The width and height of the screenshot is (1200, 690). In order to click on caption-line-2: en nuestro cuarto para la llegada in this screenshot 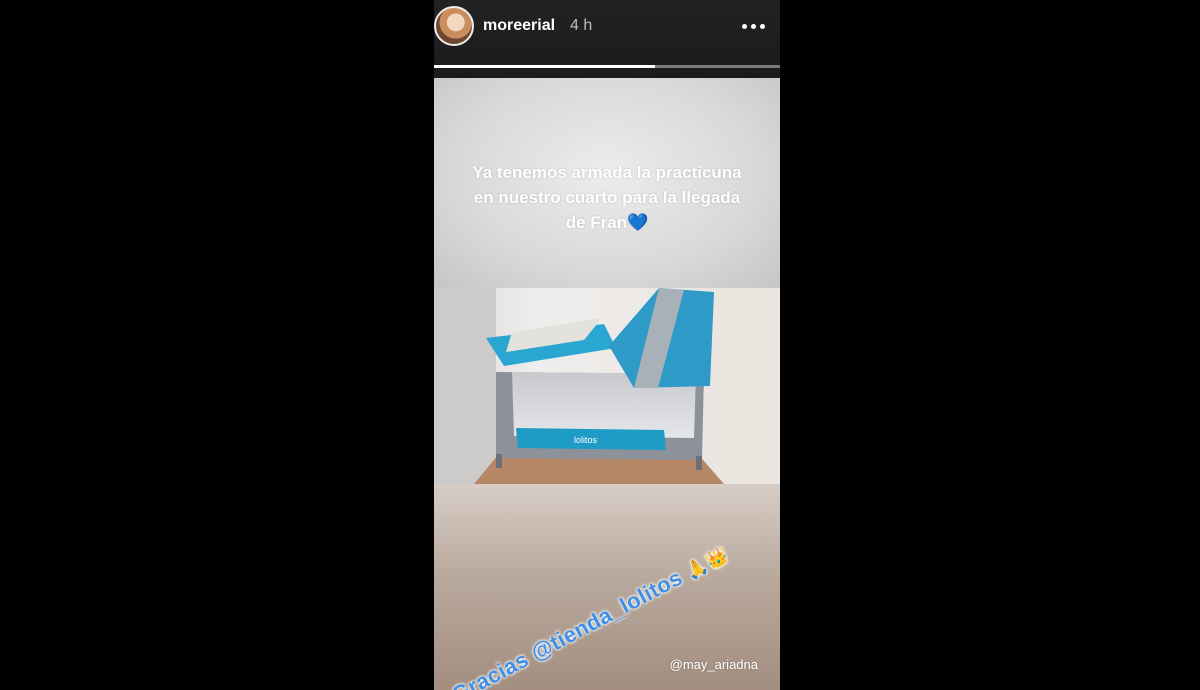, I will do `click(607, 197)`.